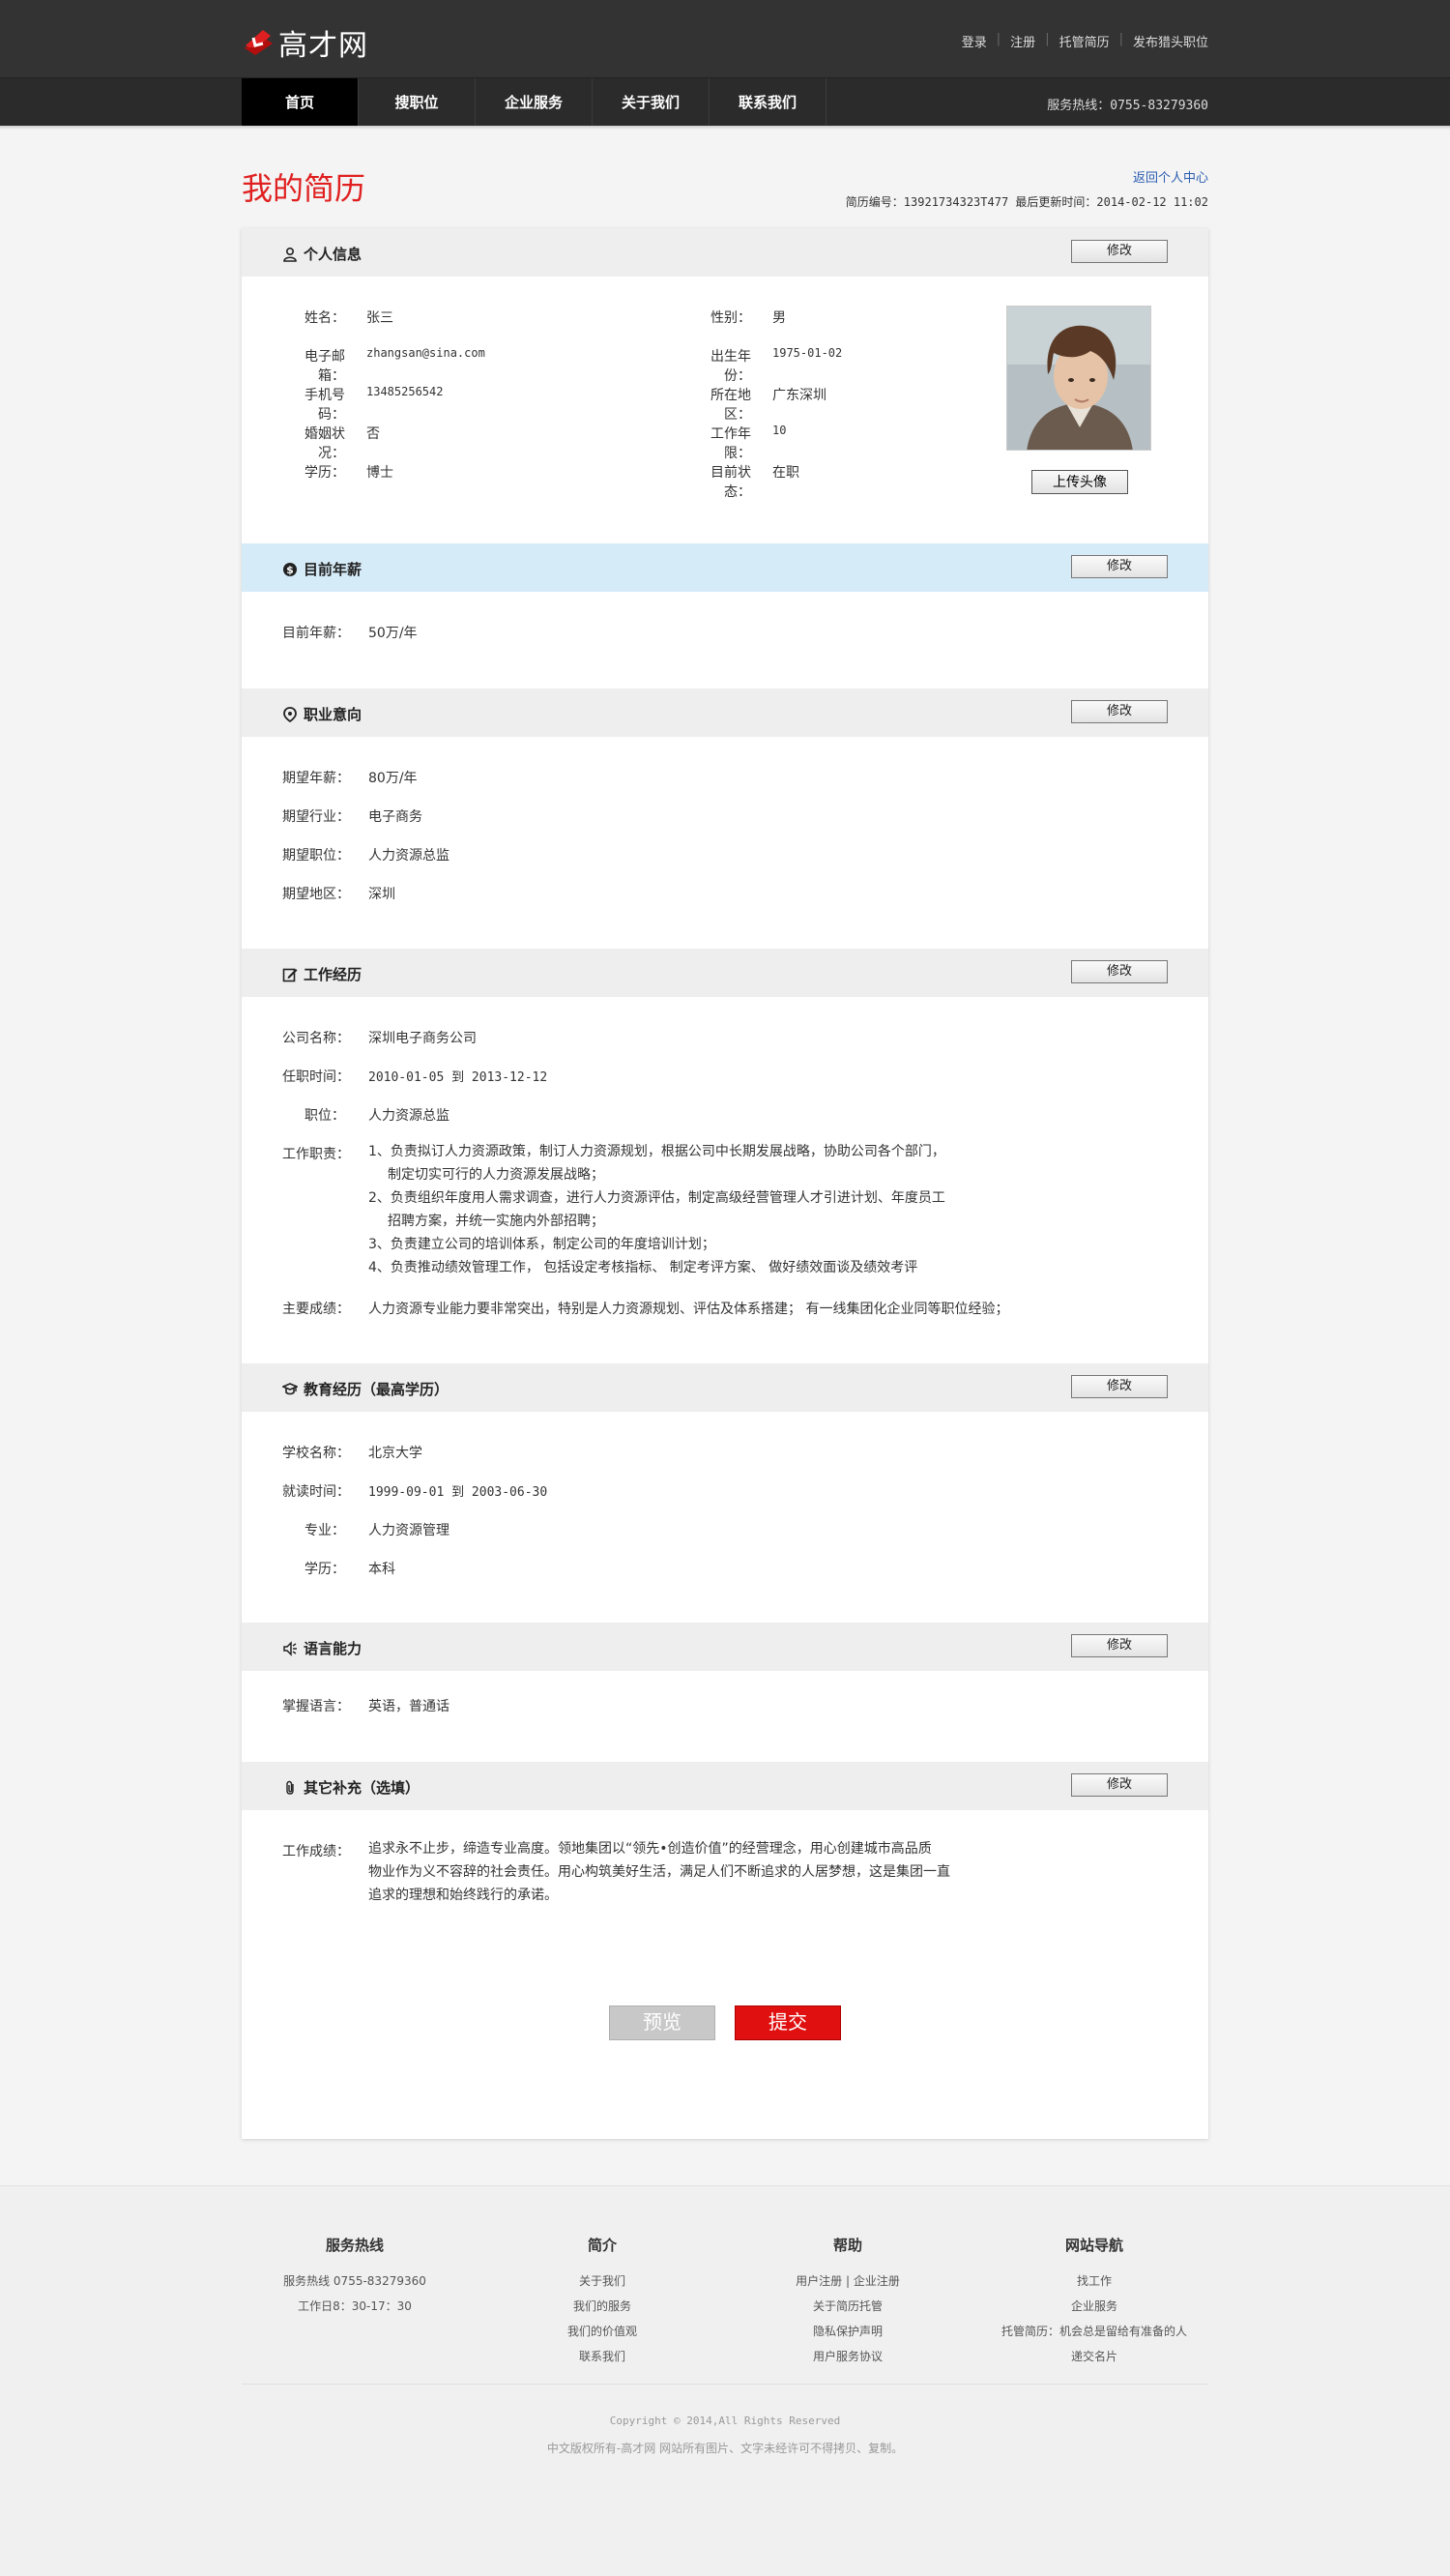 The width and height of the screenshot is (1450, 2576). Describe the element at coordinates (1119, 251) in the screenshot. I see `edit-personal-info-button: 修改` at that location.